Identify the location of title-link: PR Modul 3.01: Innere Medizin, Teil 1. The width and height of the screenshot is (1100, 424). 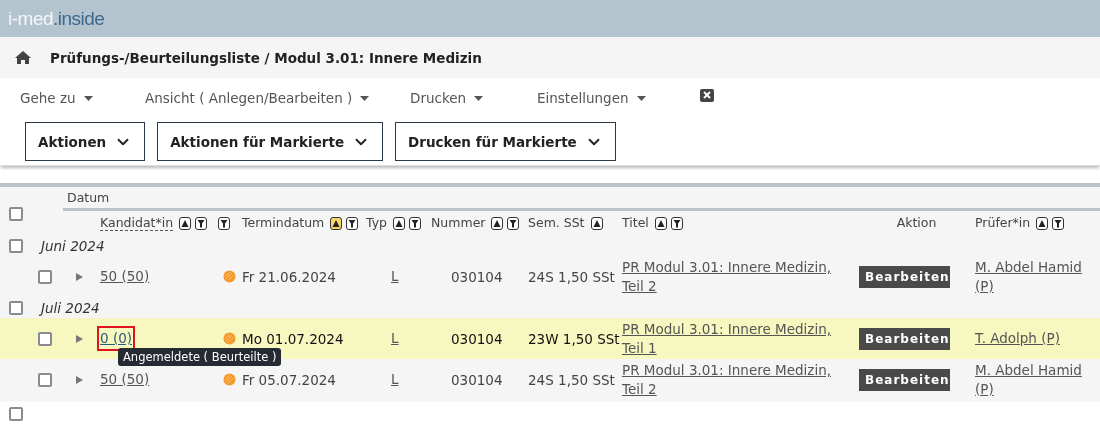
(736, 338).